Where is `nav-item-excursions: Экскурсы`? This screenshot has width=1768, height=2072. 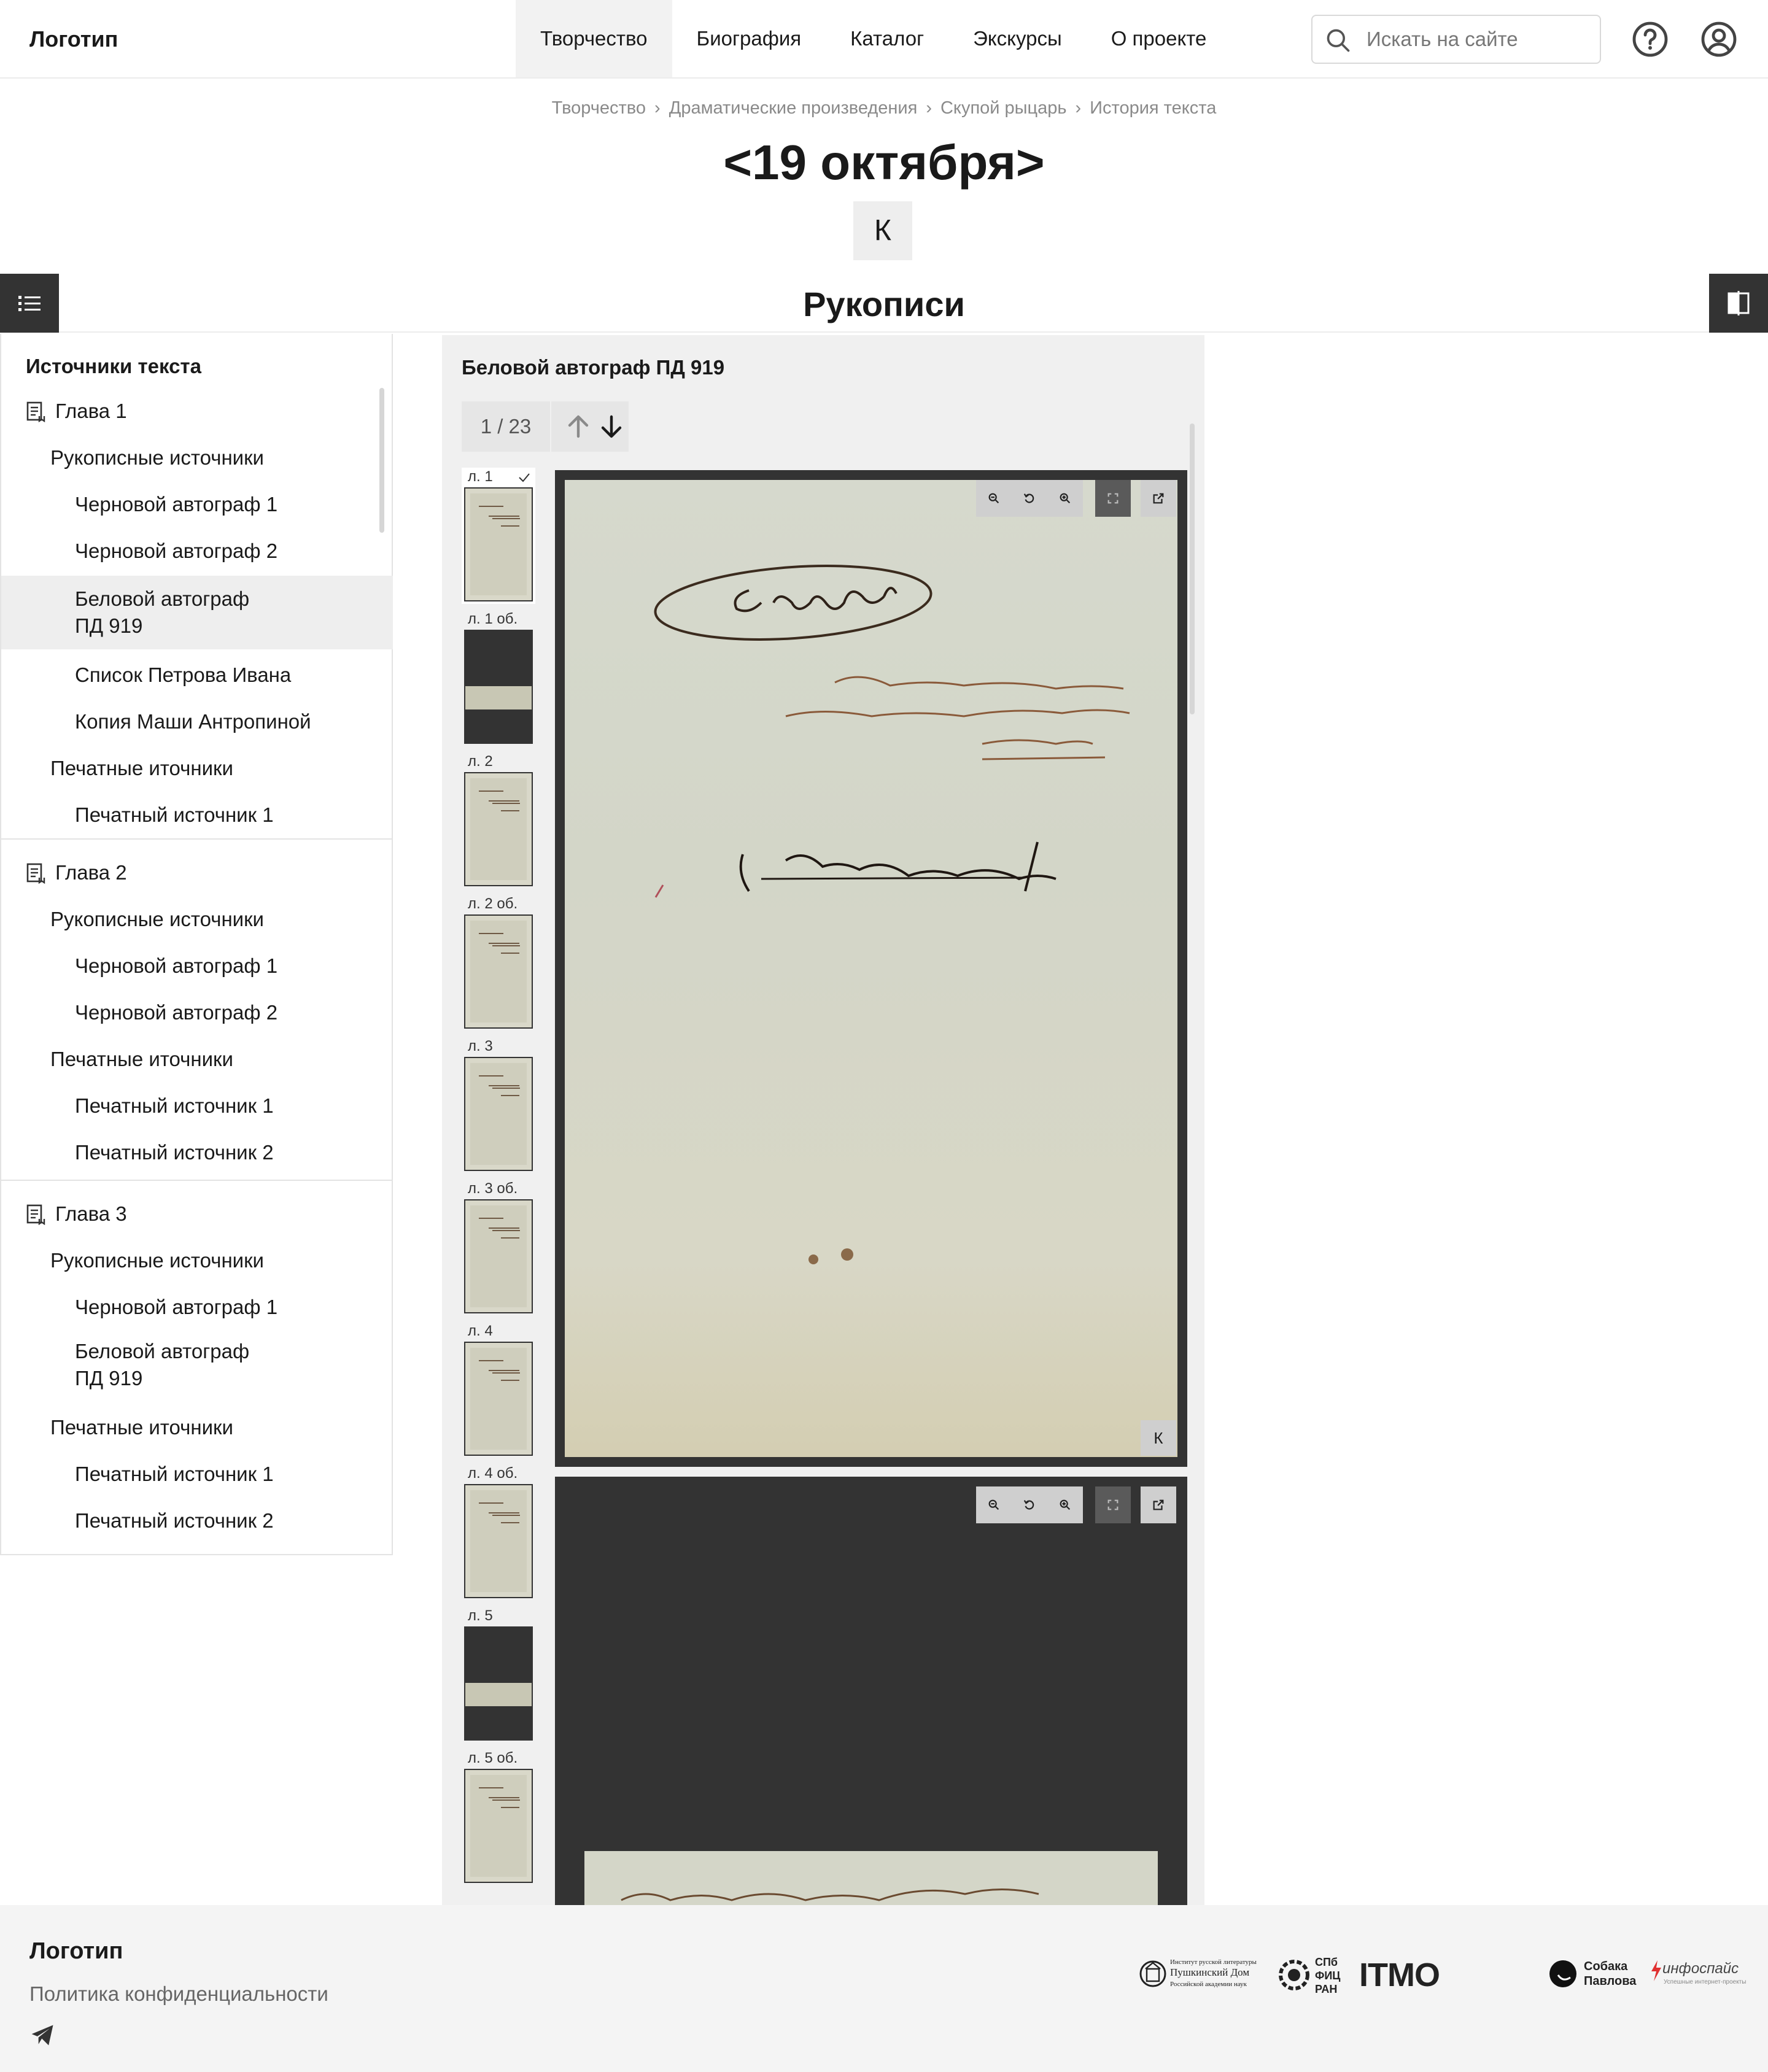 nav-item-excursions: Экскурсы is located at coordinates (1018, 38).